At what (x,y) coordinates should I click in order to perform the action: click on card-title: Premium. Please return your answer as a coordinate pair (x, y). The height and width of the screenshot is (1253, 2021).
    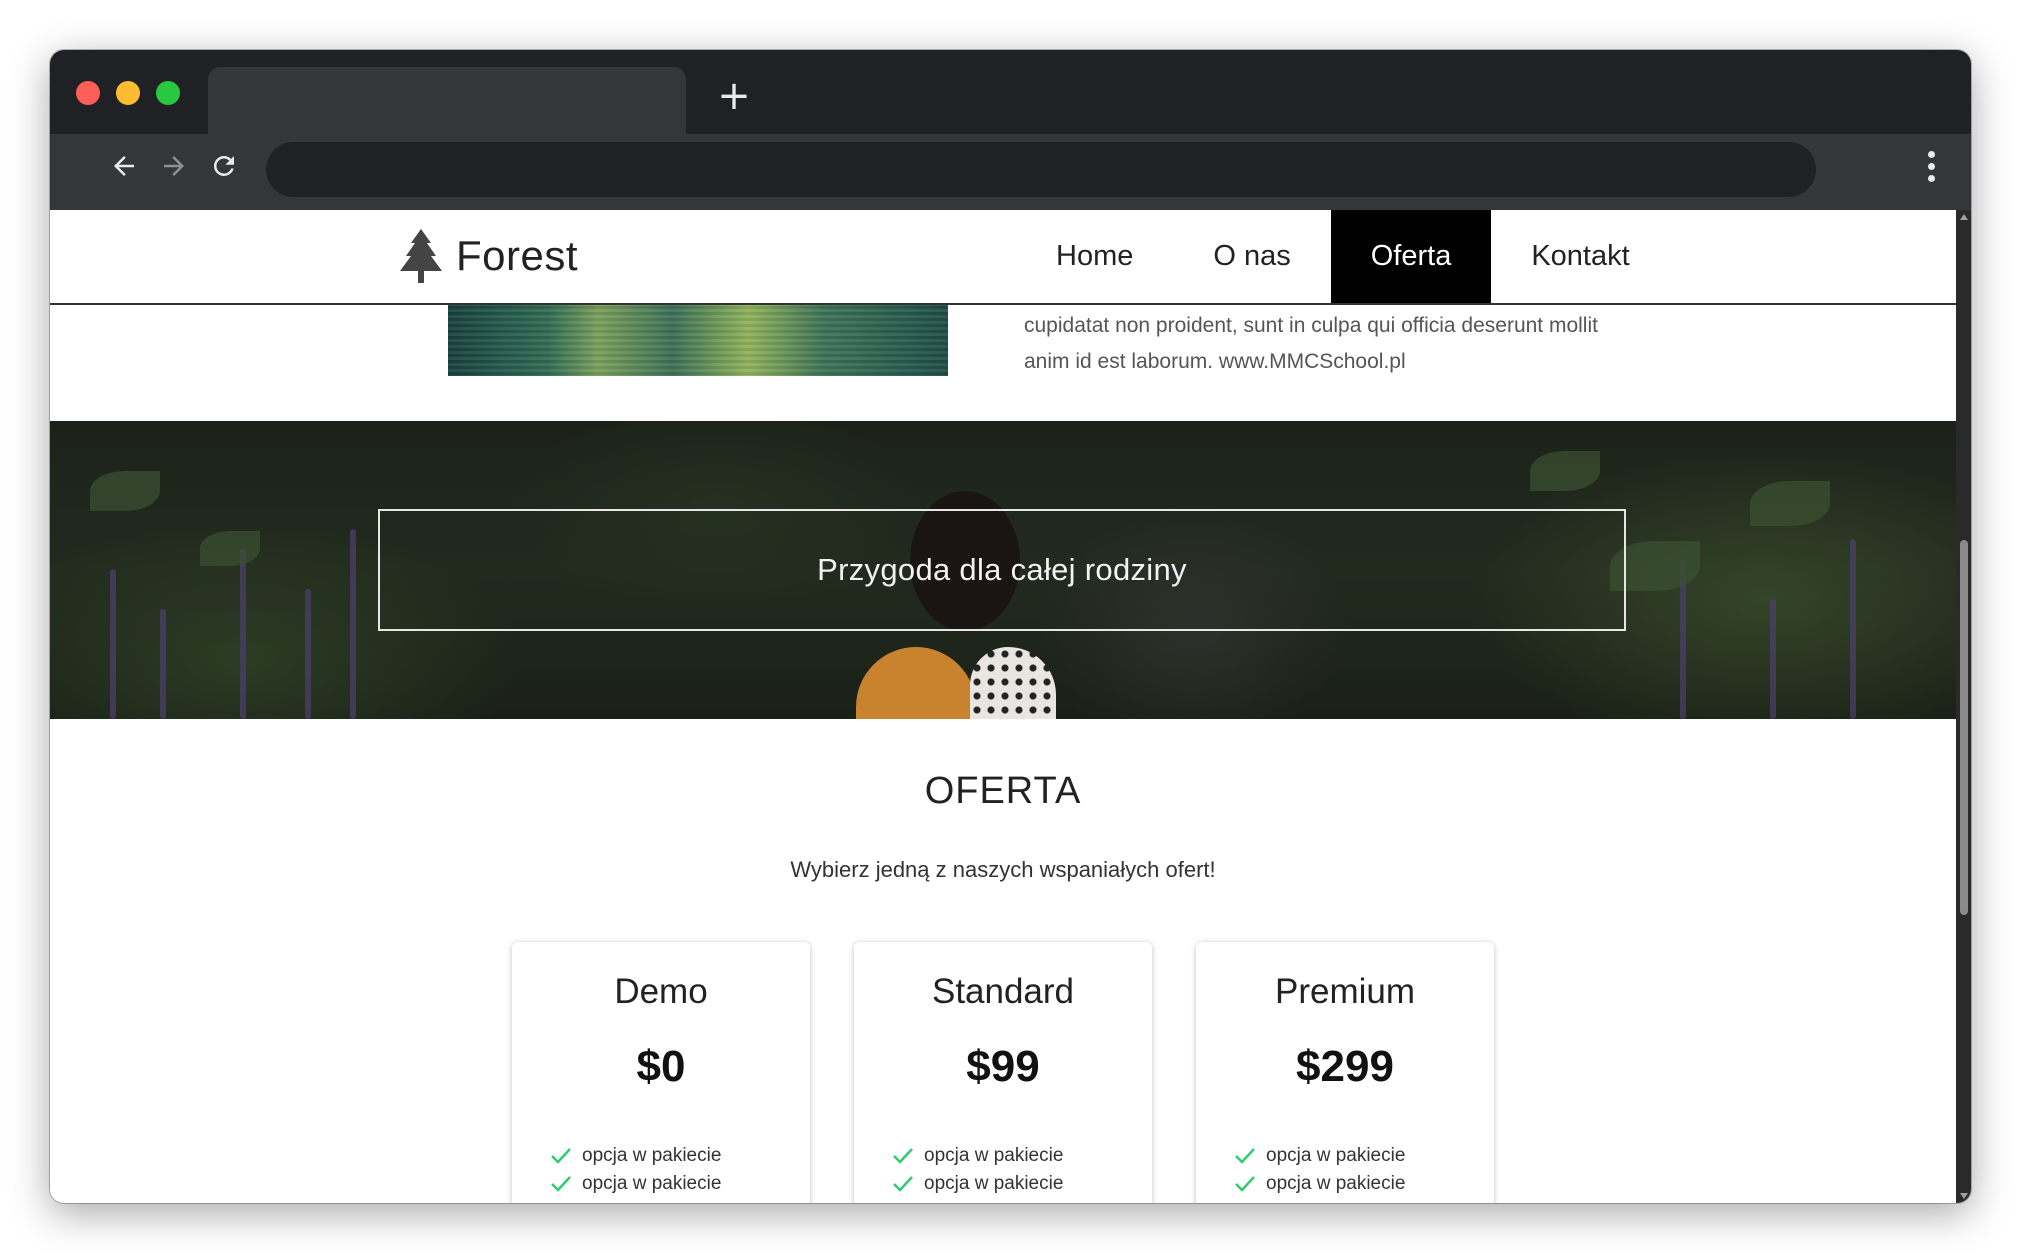
    Looking at the image, I should click on (1345, 991).